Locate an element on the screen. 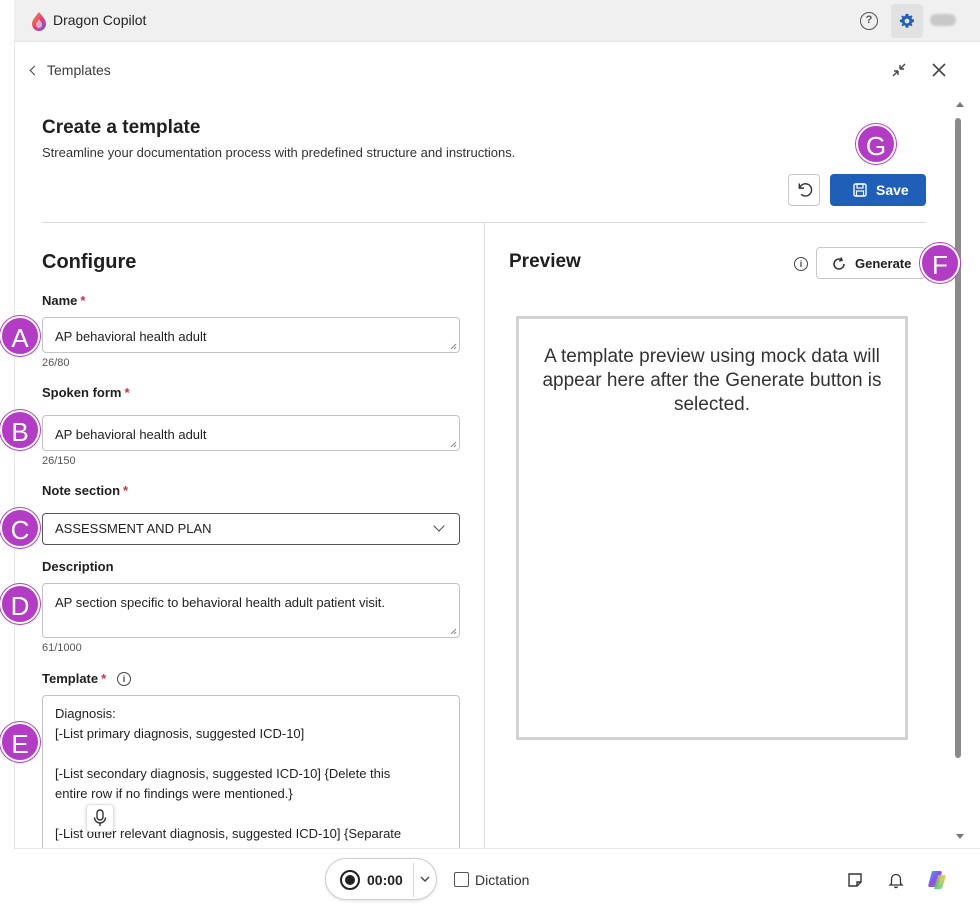 The width and height of the screenshot is (980, 907). description-counter: 61/1000 is located at coordinates (62, 648).